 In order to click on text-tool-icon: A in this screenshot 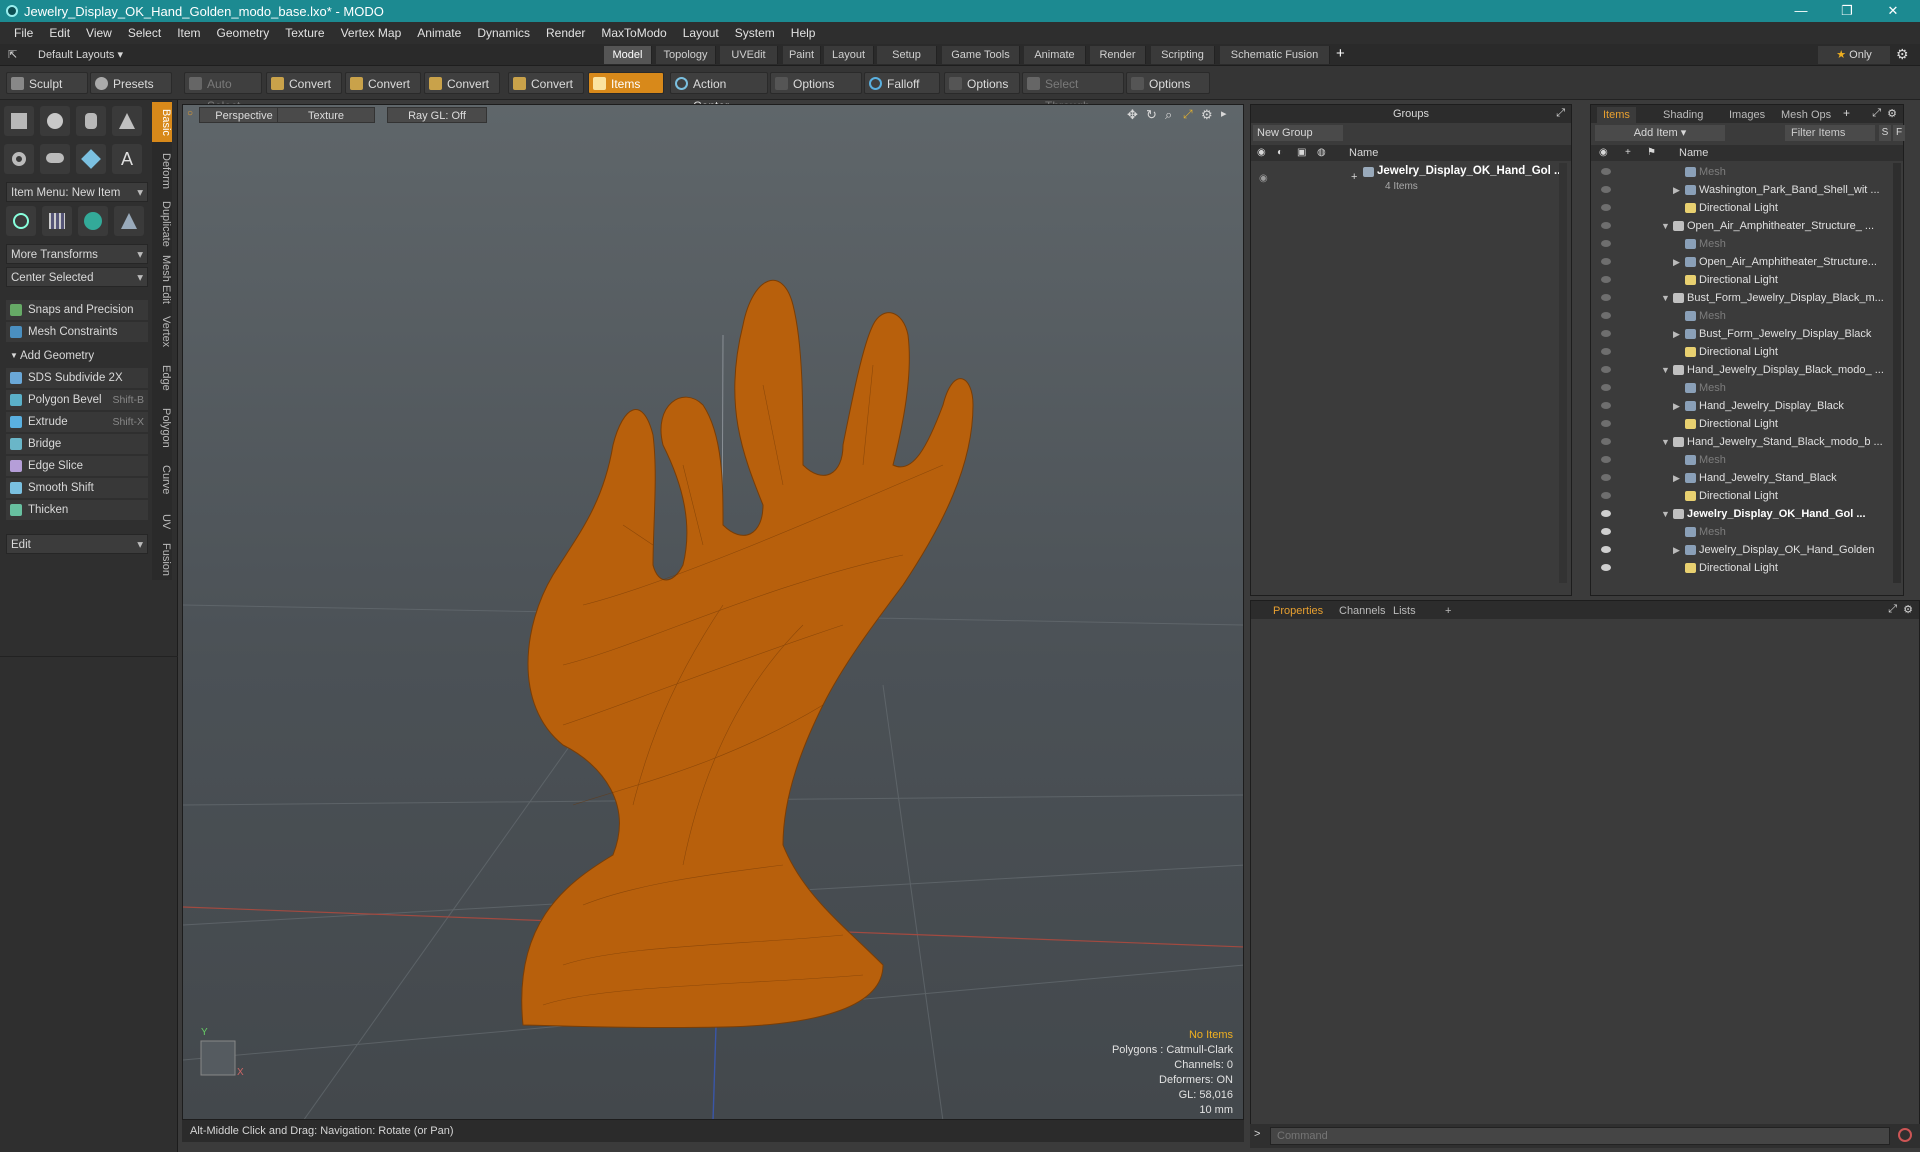, I will do `click(127, 159)`.